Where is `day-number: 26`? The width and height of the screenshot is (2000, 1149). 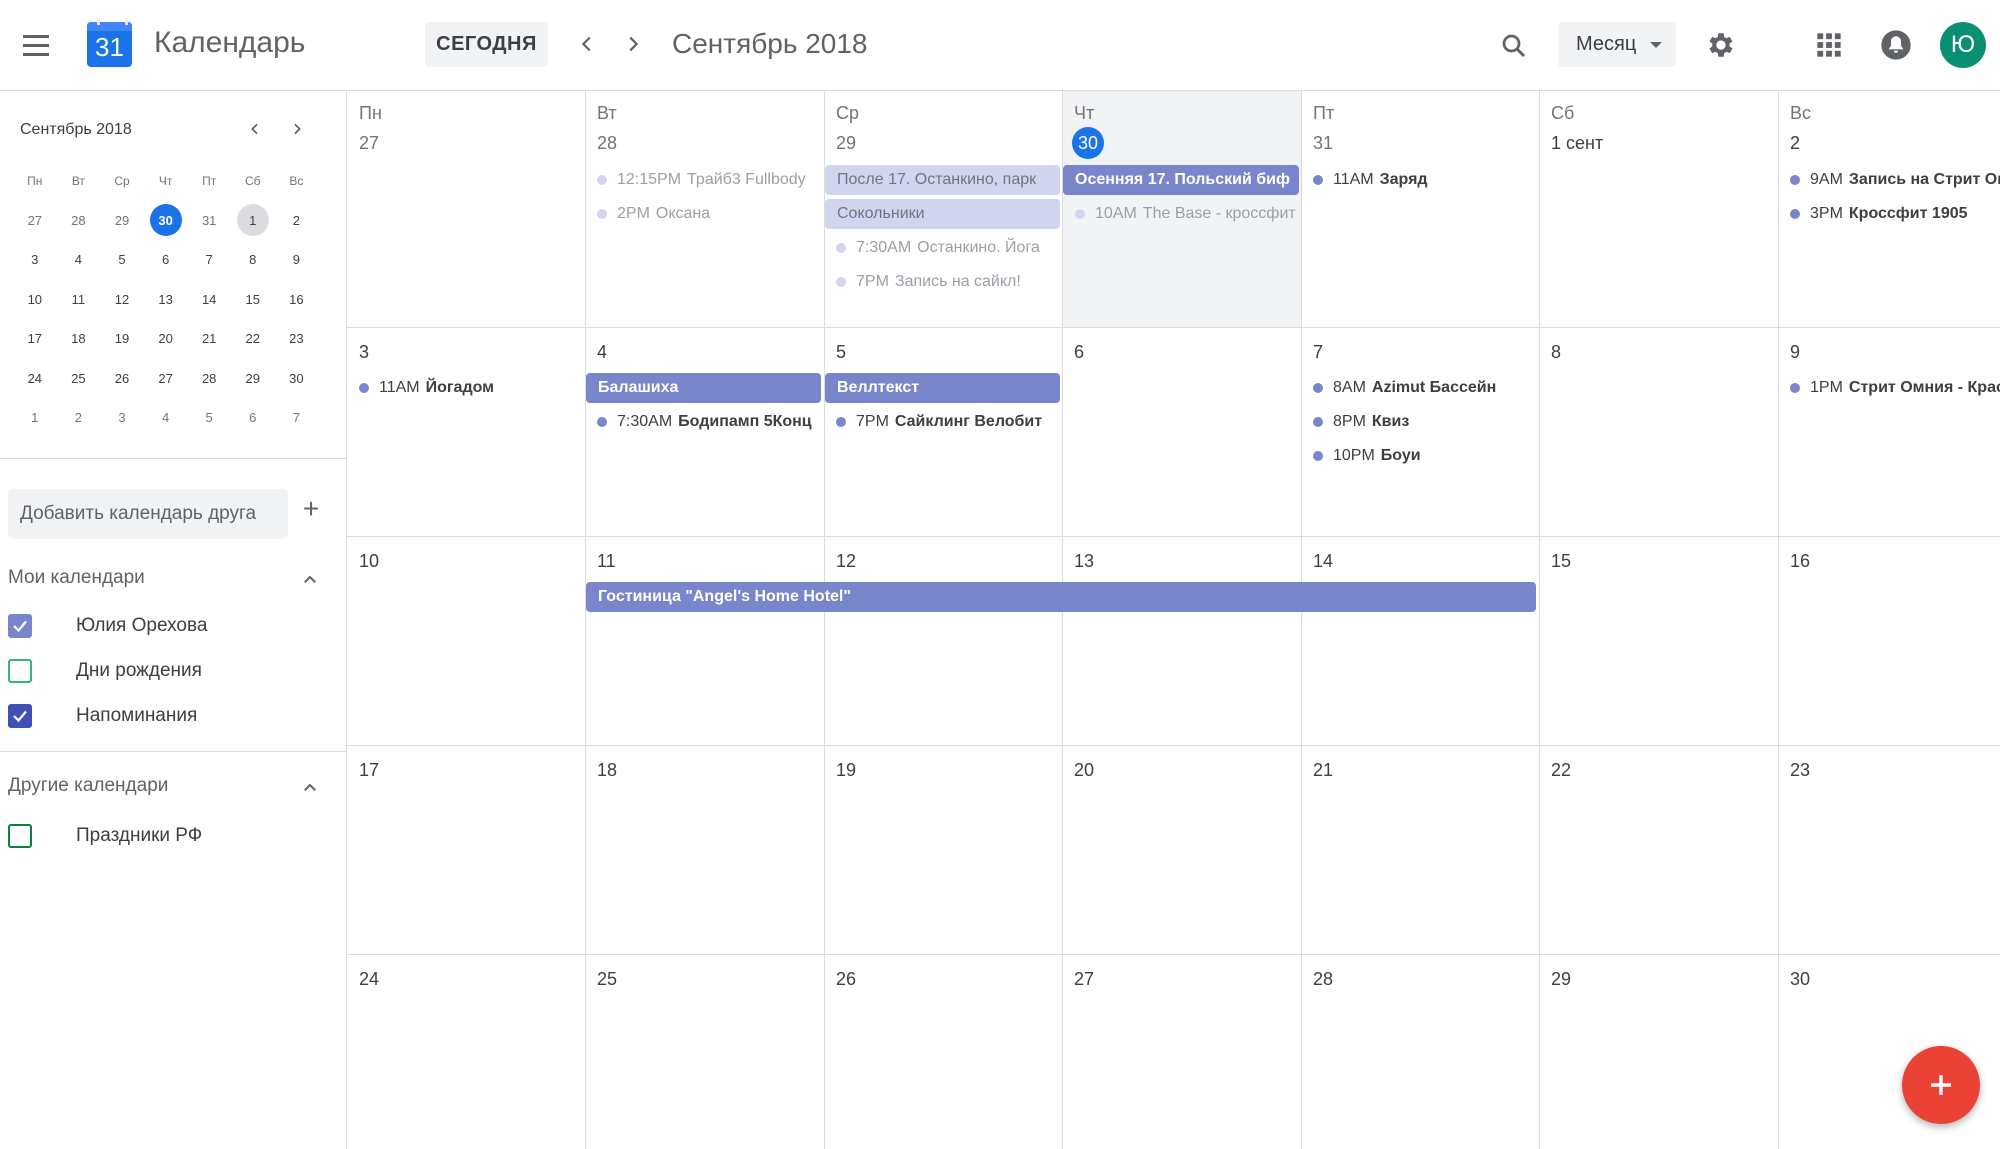
day-number: 26 is located at coordinates (846, 979).